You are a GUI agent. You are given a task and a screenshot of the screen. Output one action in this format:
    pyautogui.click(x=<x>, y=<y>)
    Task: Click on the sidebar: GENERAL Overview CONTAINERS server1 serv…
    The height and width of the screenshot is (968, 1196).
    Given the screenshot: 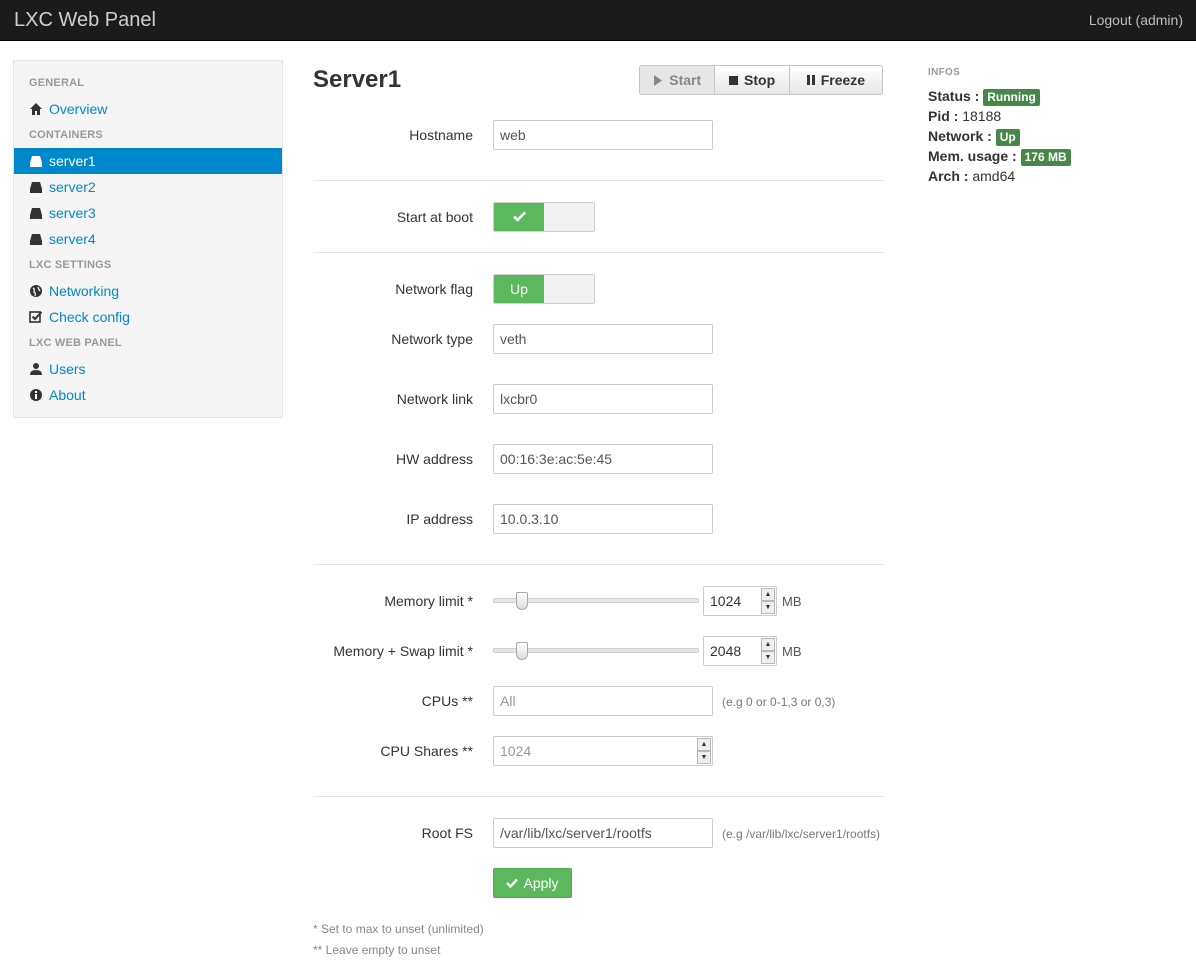 What is the action you would take?
    pyautogui.click(x=148, y=239)
    